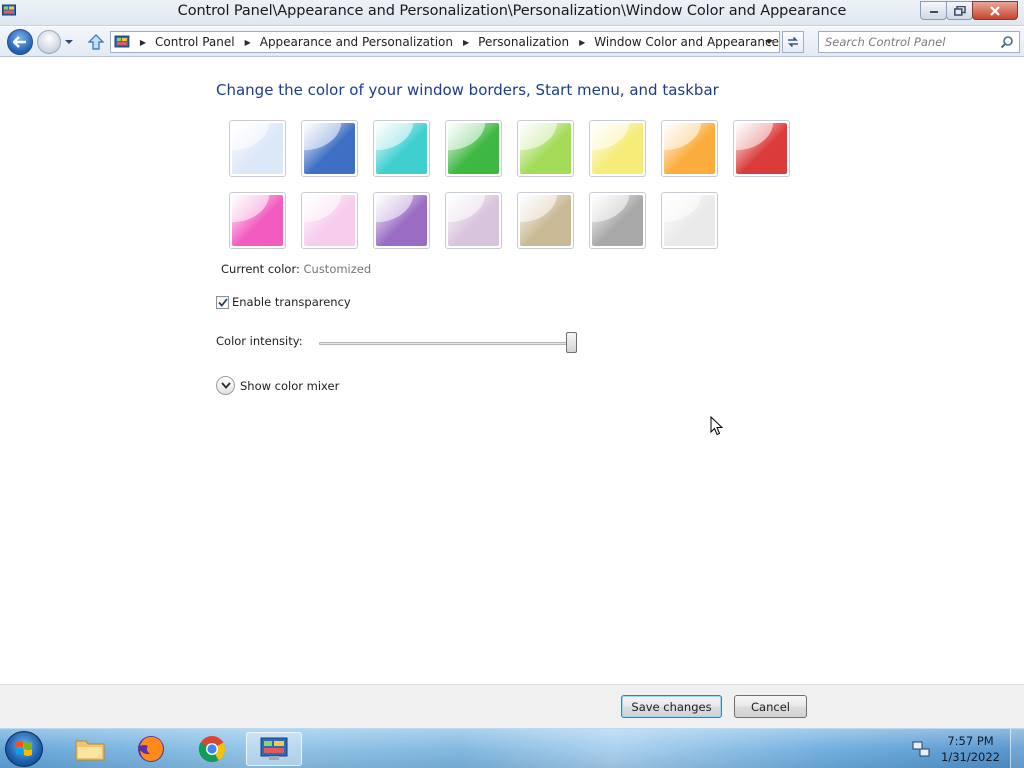 This screenshot has width=1024, height=768. I want to click on taskbar-chrome, so click(212, 749).